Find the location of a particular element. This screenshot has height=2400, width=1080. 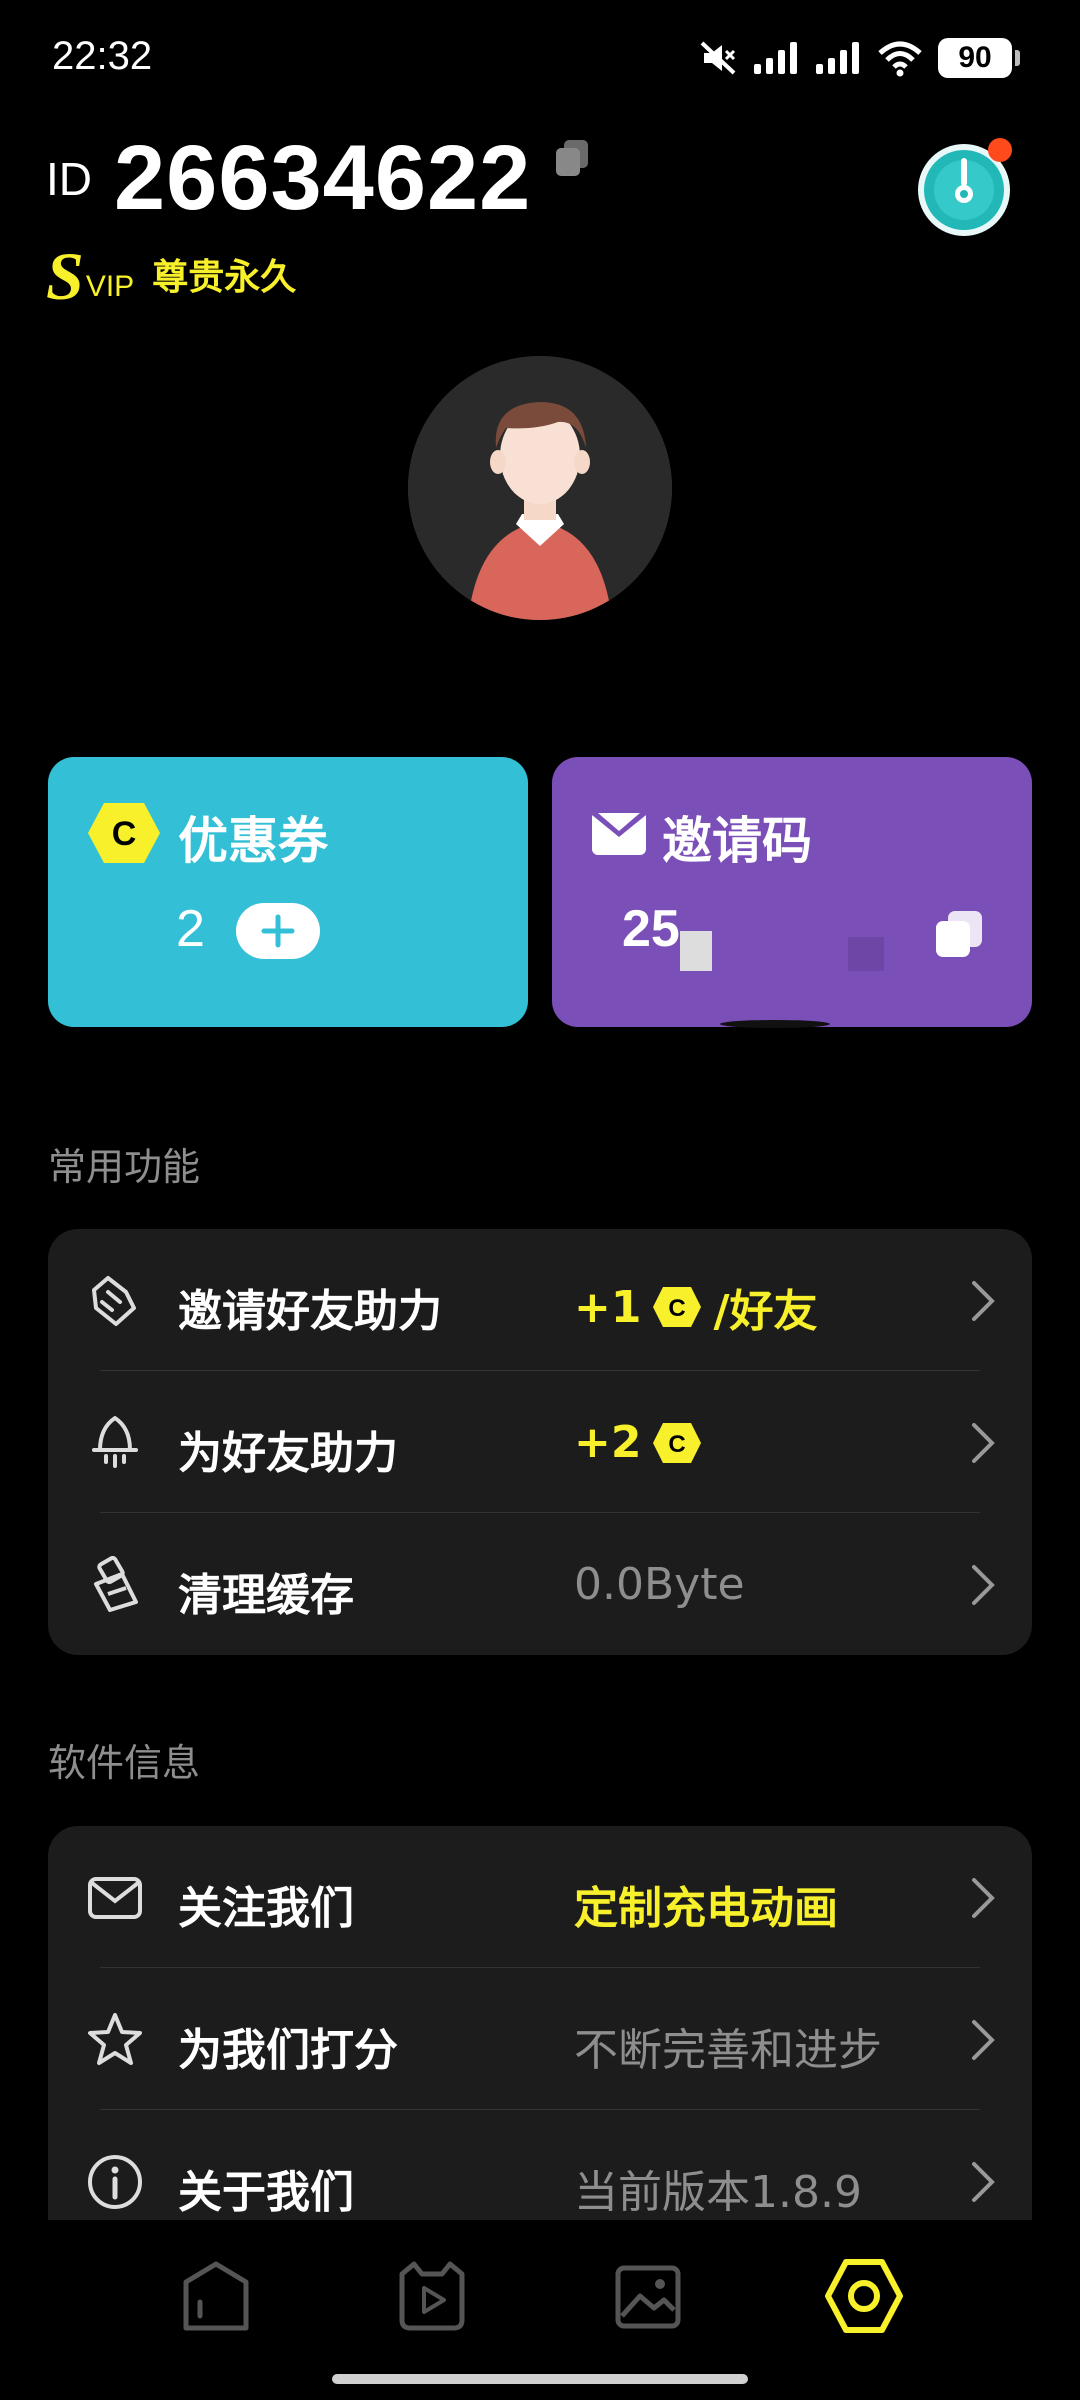

app-version: 当前版本1.8.9 is located at coordinates (718, 2192).